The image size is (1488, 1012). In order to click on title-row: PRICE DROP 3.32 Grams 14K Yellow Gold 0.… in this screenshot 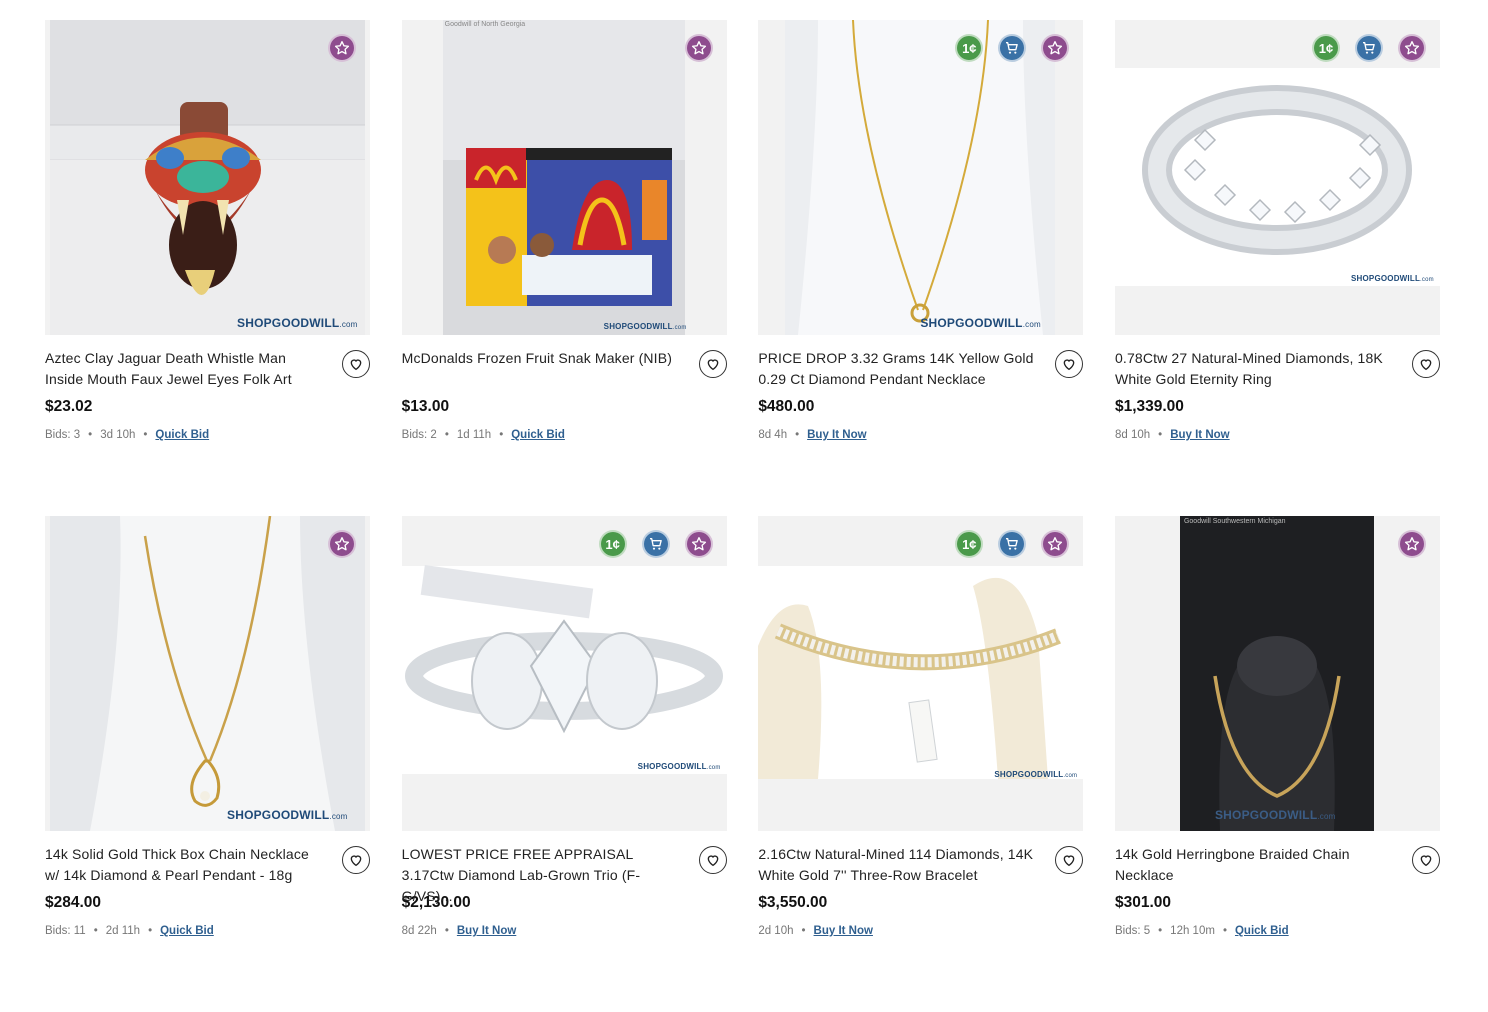, I will do `click(921, 370)`.